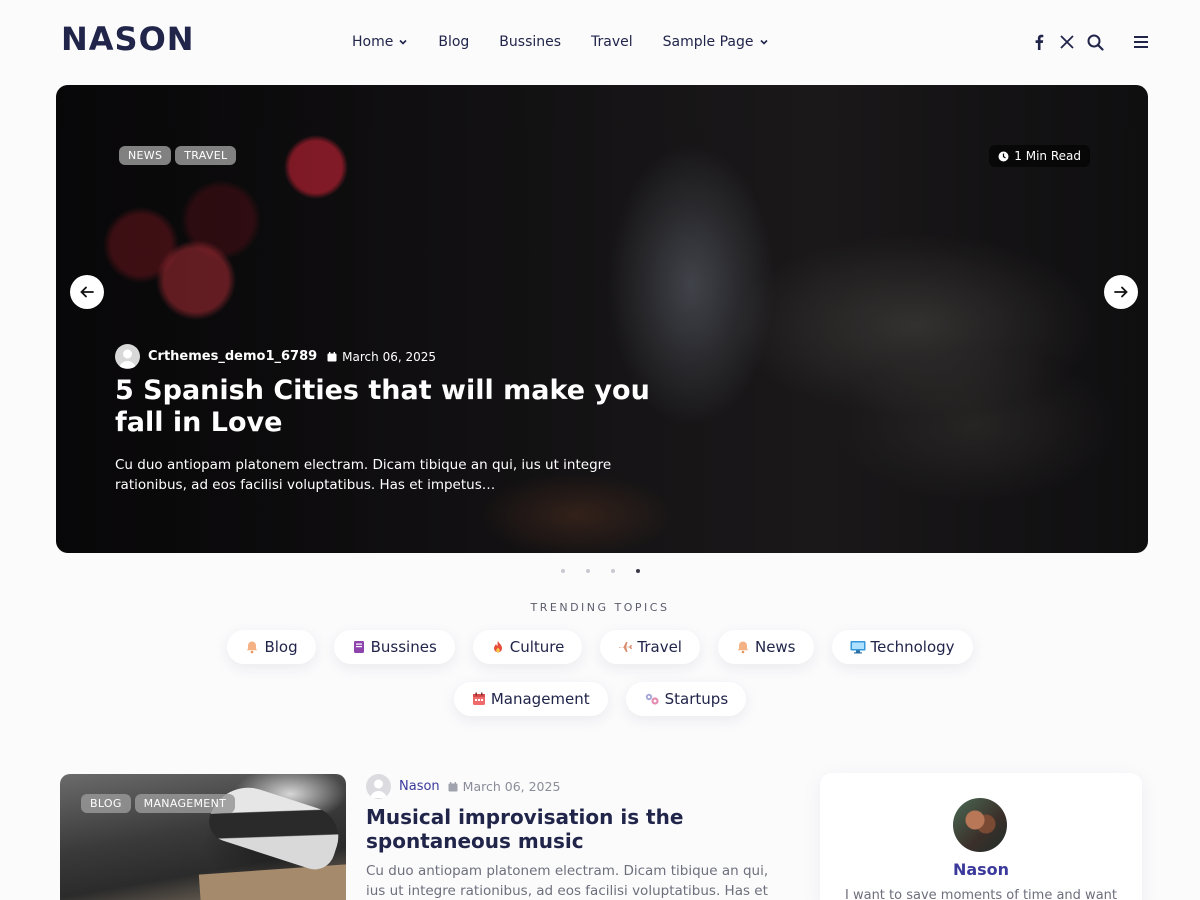 The image size is (1200, 900). What do you see at coordinates (272, 881) in the screenshot?
I see `thumbnail-detail` at bounding box center [272, 881].